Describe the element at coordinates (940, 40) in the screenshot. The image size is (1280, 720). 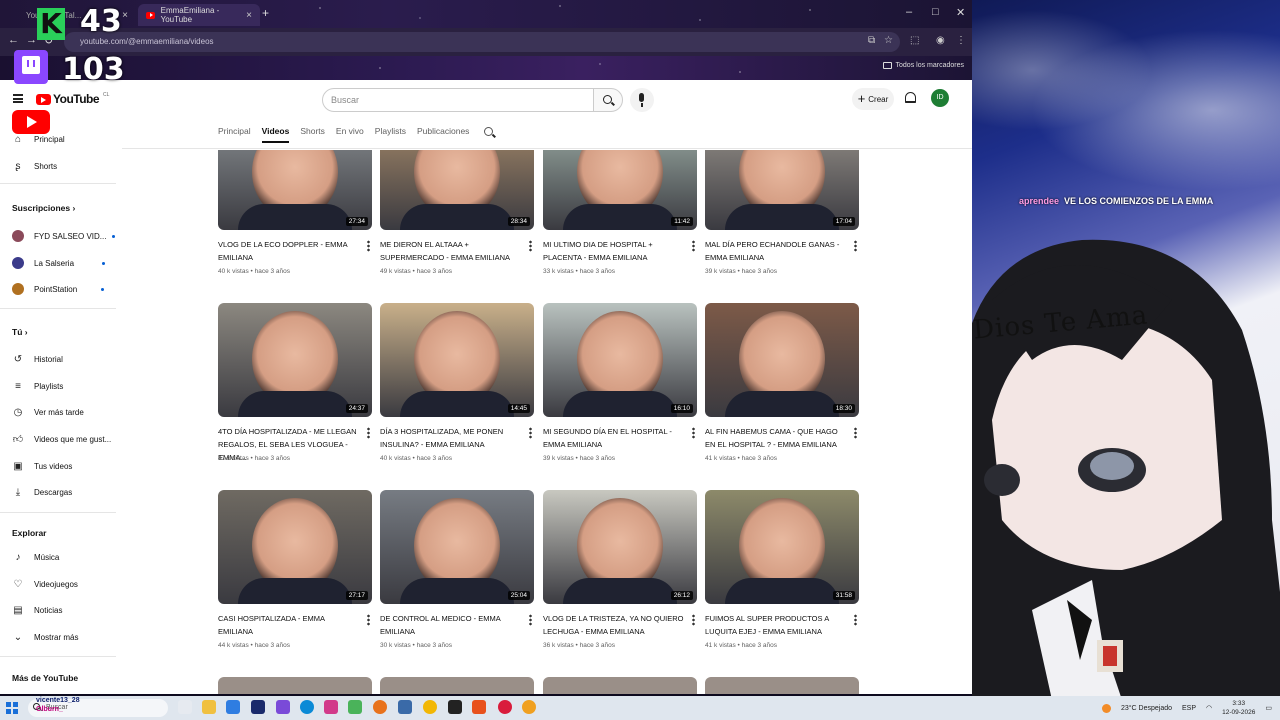
I see `profile-icon: ◉` at that location.